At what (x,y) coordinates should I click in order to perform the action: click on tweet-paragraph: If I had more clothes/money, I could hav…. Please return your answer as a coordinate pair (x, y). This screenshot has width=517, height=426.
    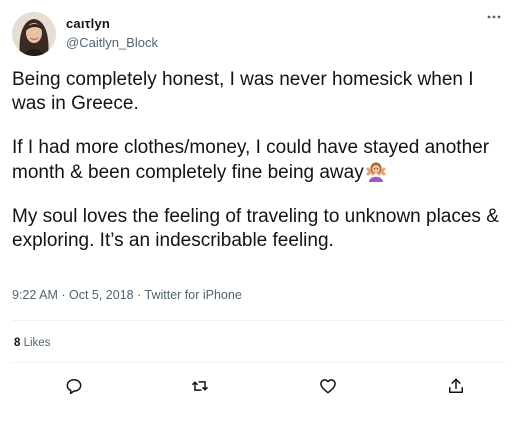
    Looking at the image, I should click on (251, 160).